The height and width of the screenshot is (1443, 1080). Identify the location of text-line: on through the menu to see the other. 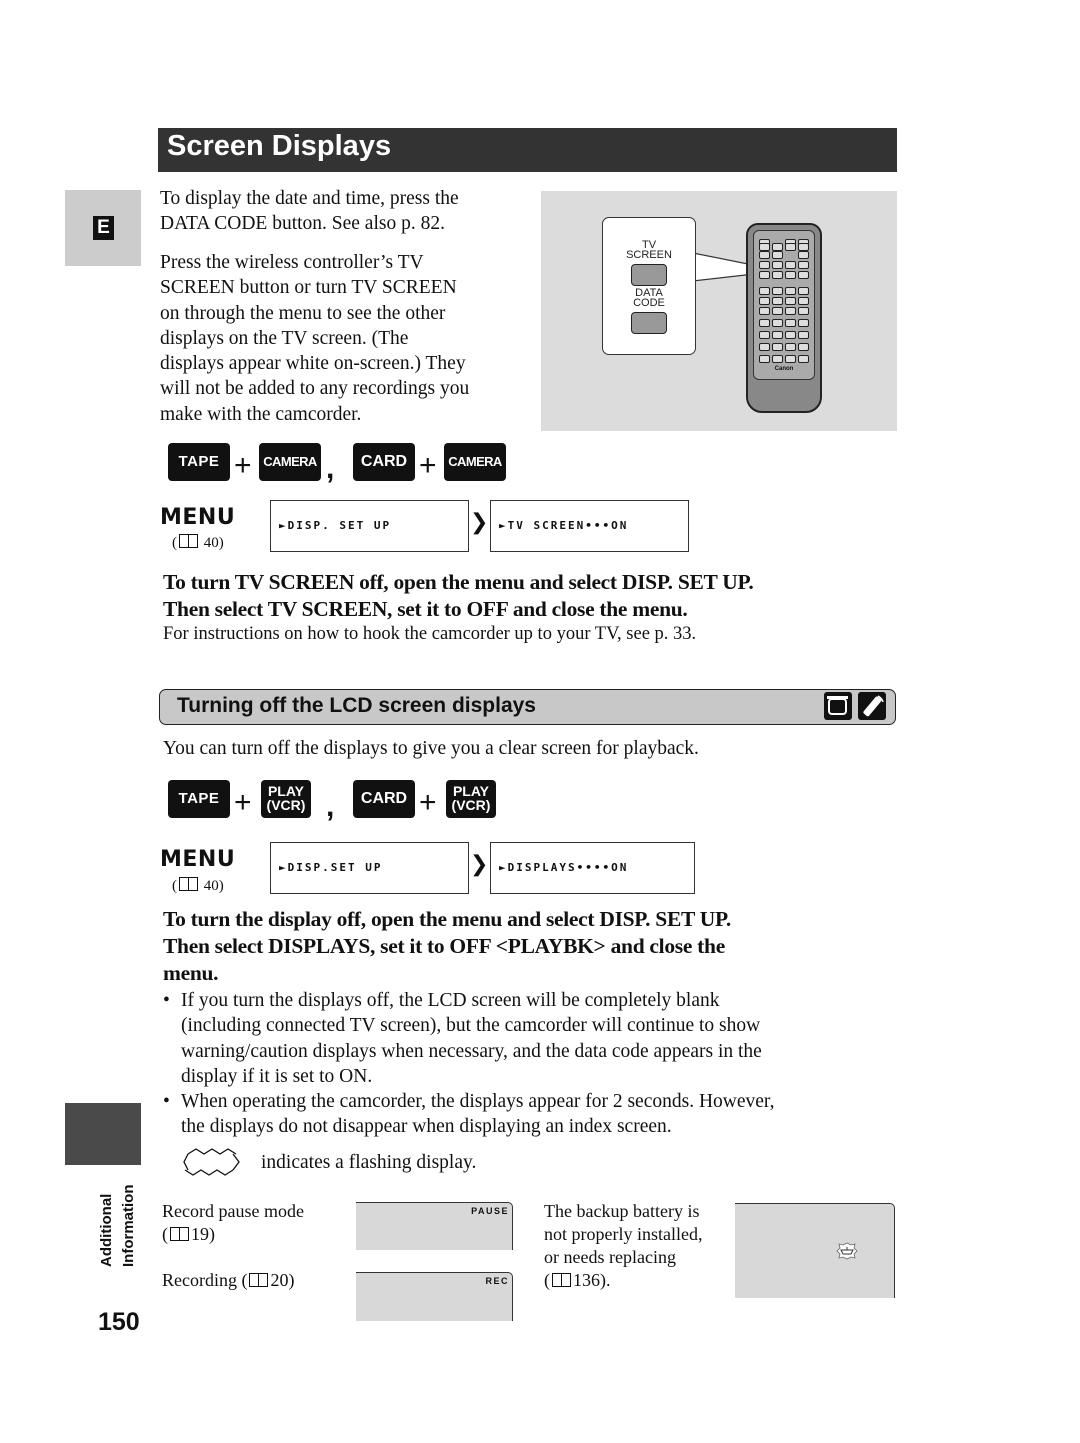
(303, 313).